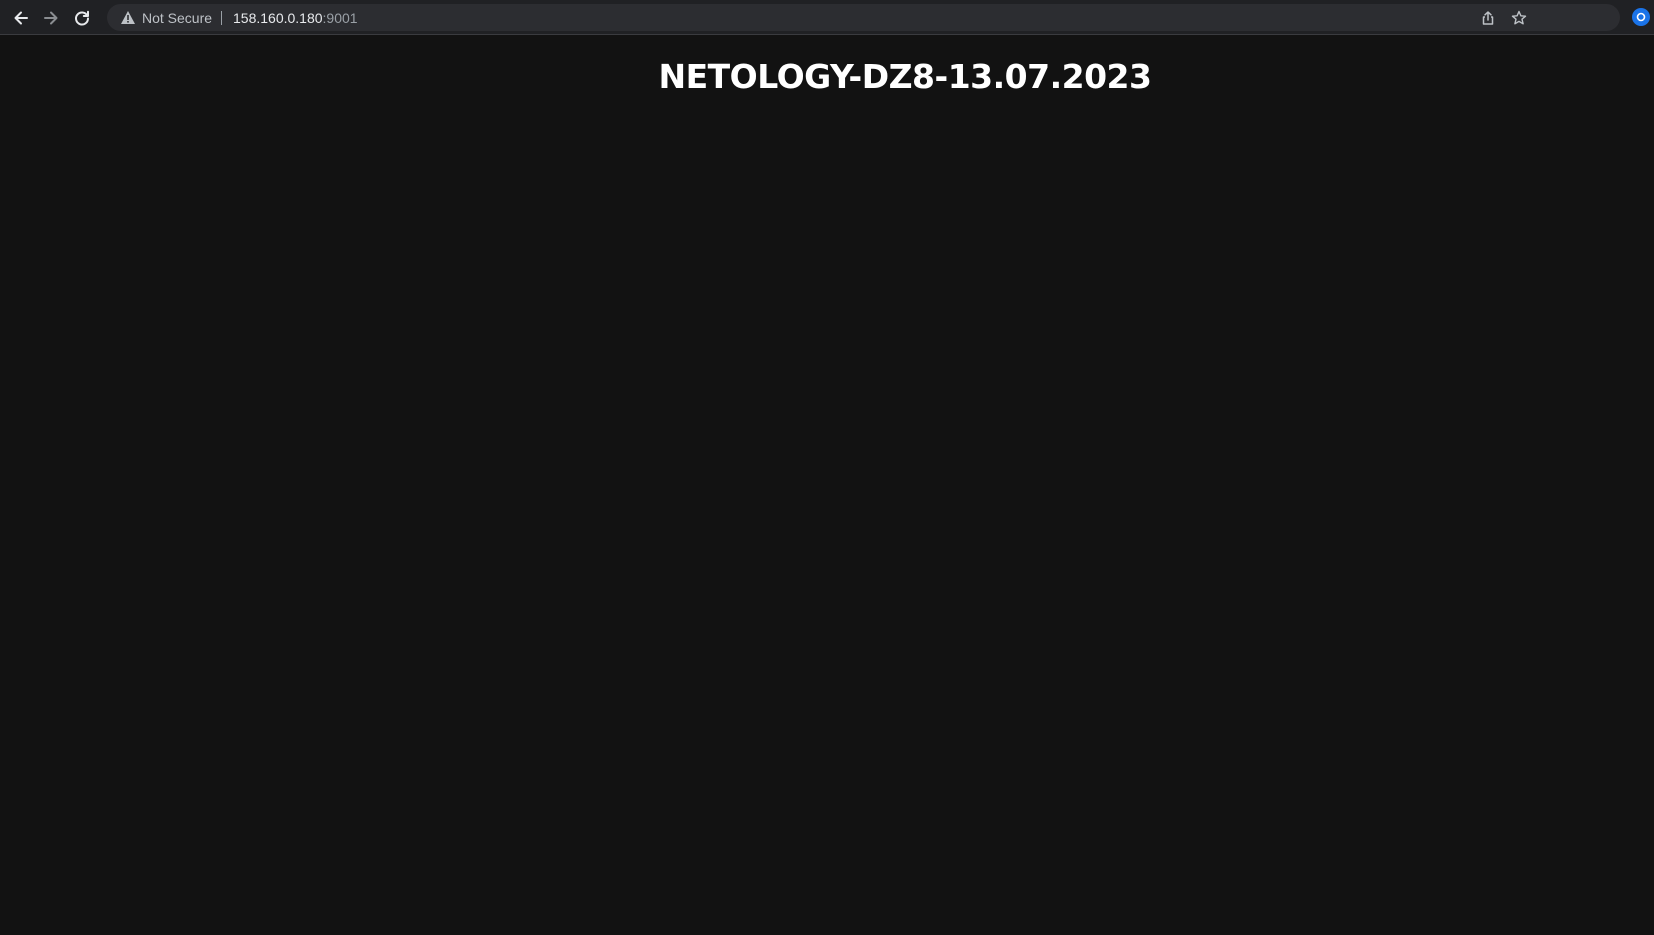 The width and height of the screenshot is (1654, 935). I want to click on url-text: 158.160.0.180:9001, so click(295, 18).